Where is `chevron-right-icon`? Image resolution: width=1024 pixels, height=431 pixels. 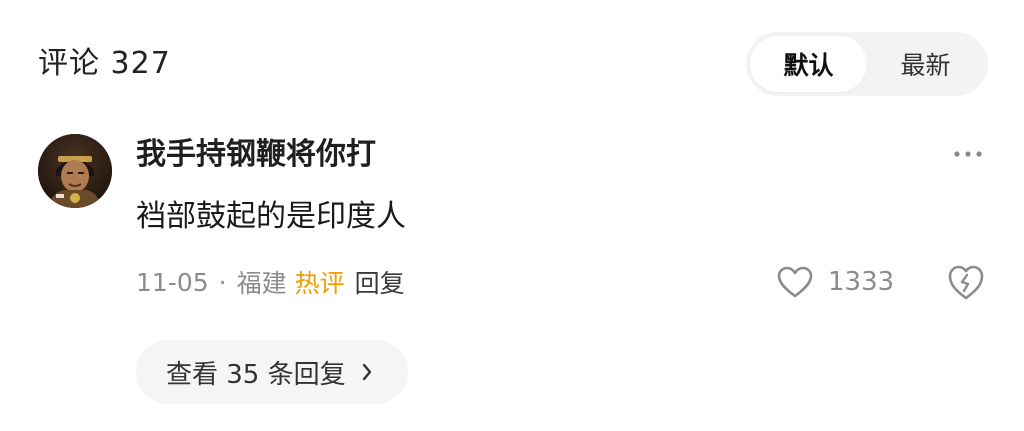 chevron-right-icon is located at coordinates (367, 372).